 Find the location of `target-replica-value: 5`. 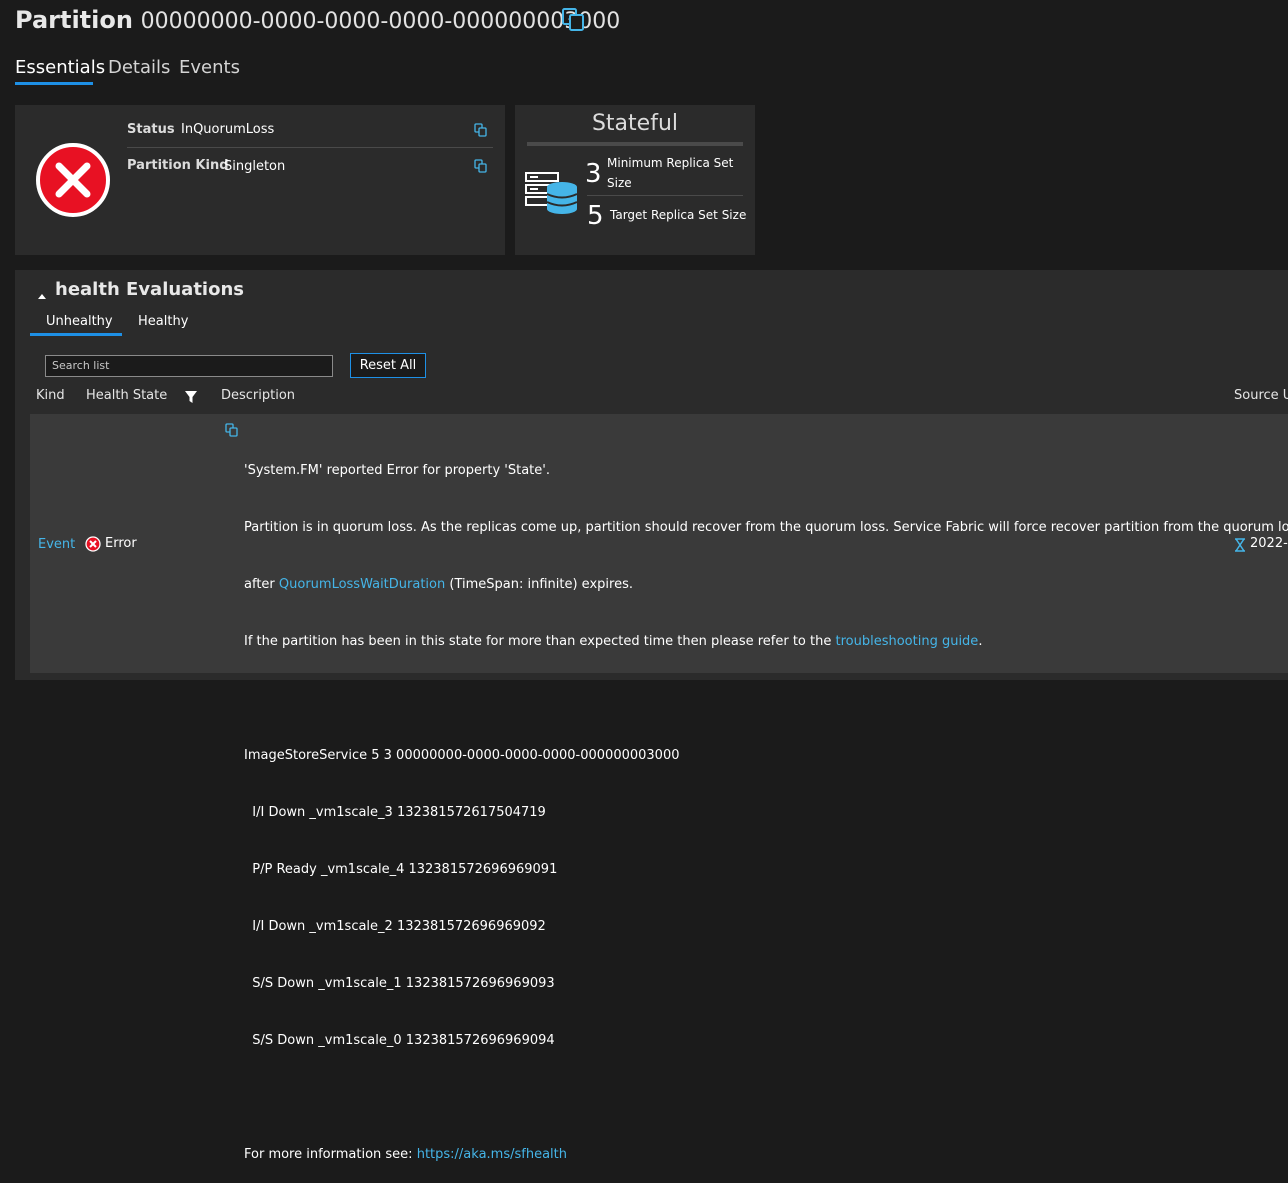

target-replica-value: 5 is located at coordinates (595, 216).